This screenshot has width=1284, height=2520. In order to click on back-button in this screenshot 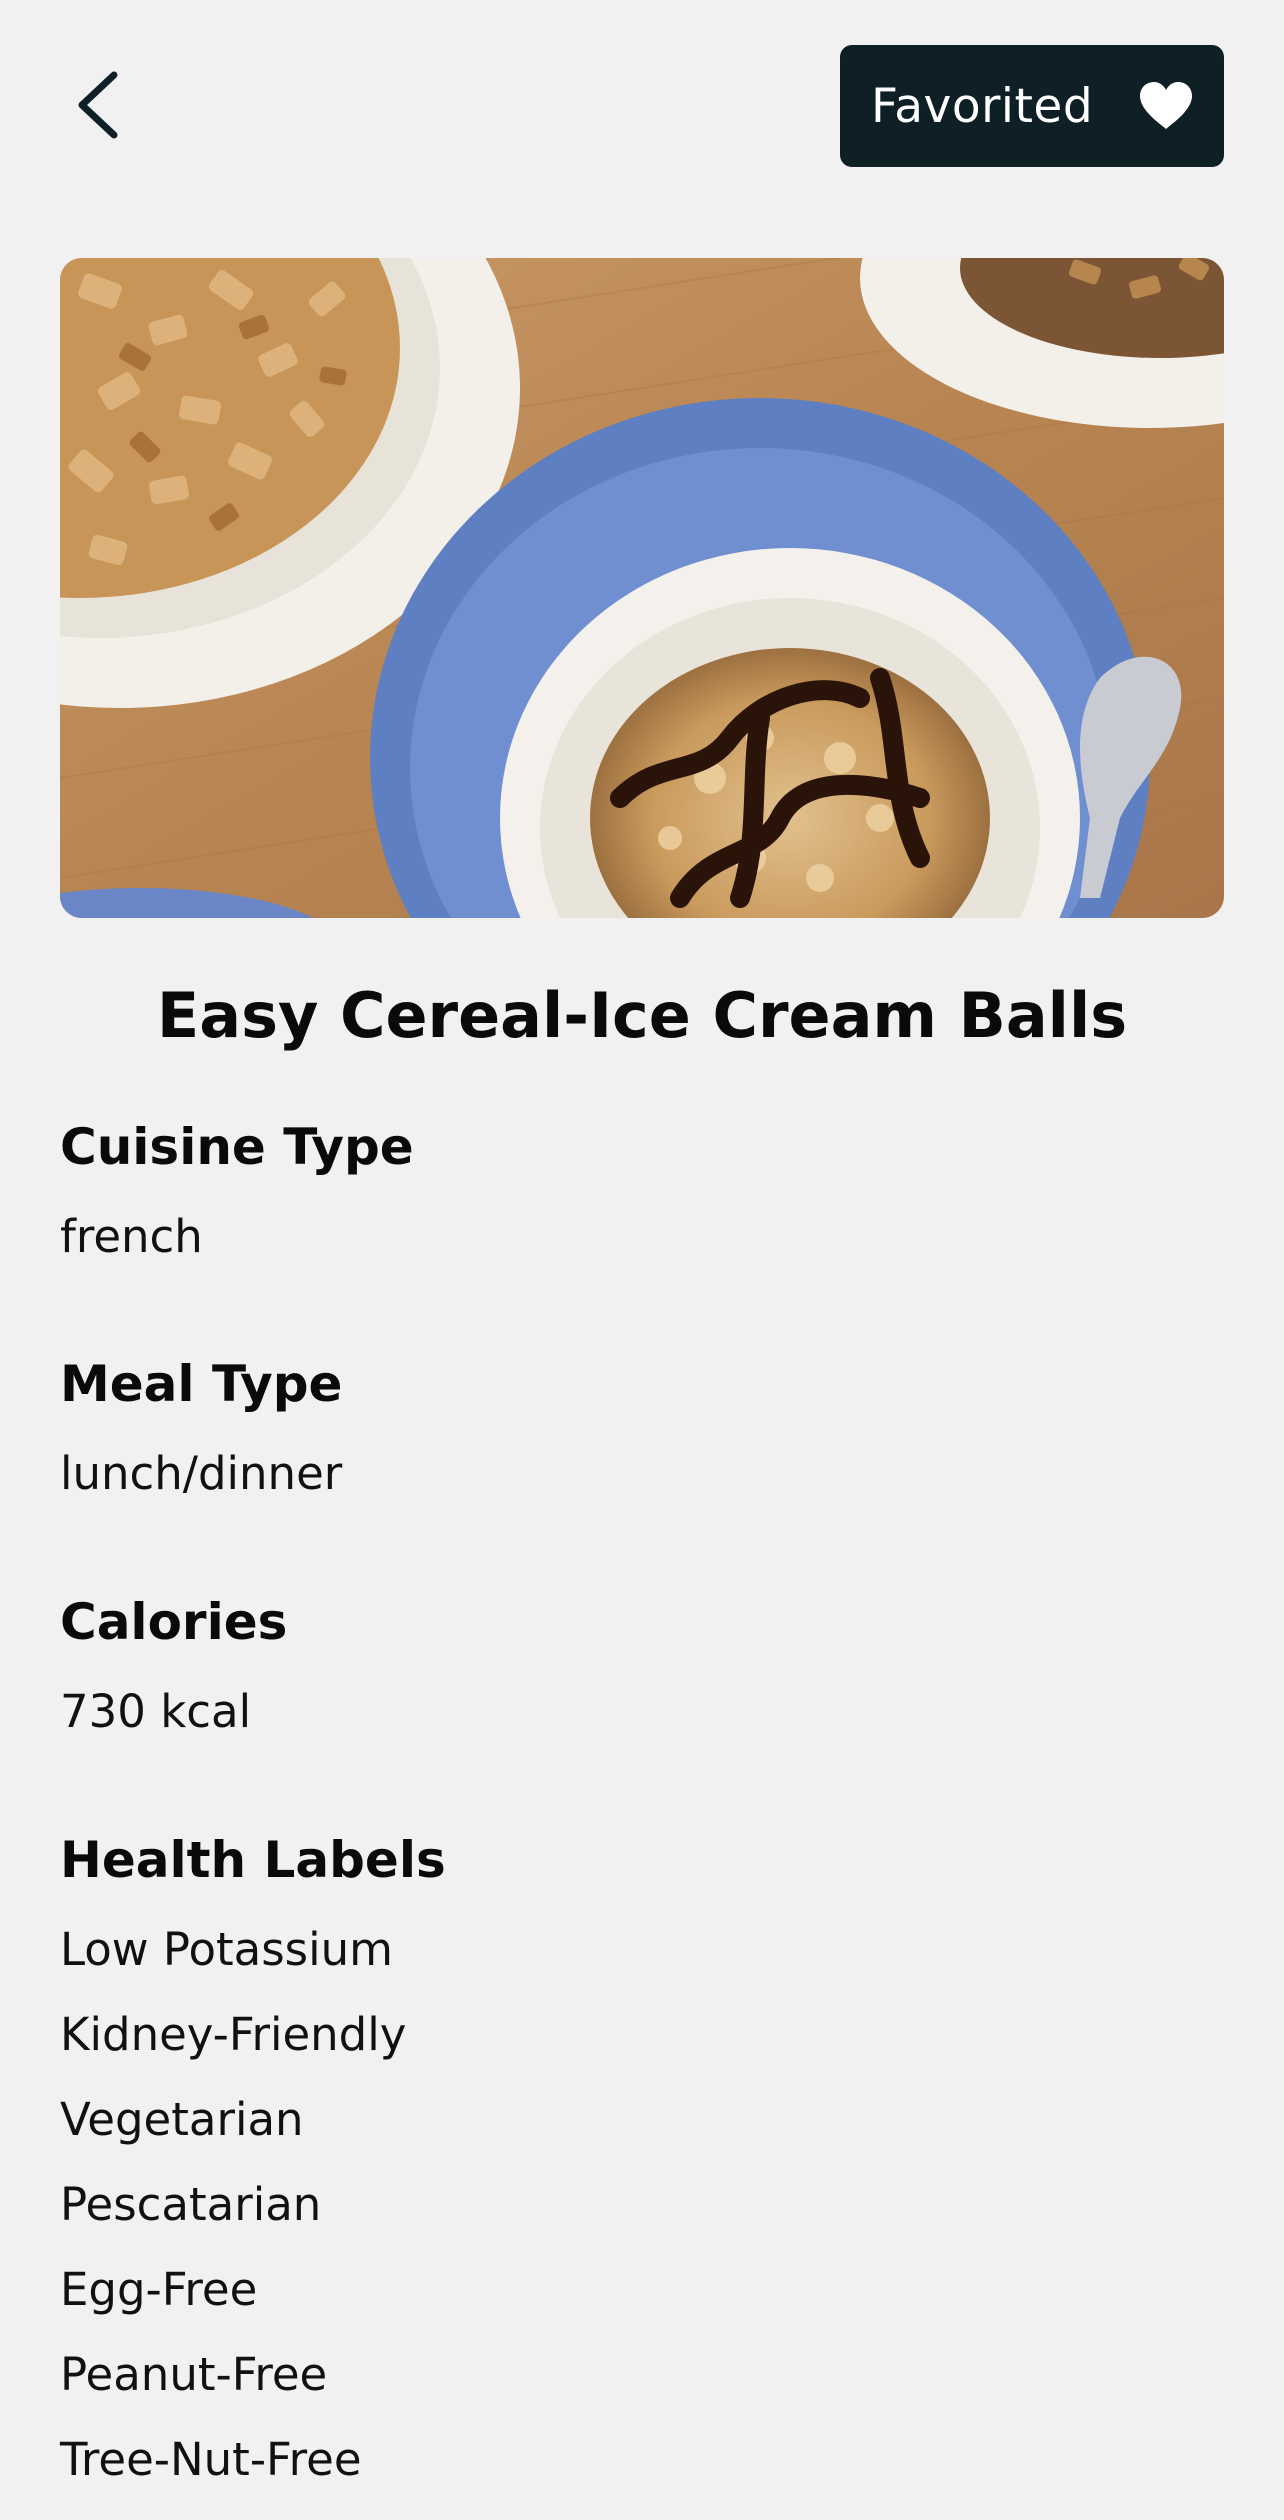, I will do `click(100, 105)`.